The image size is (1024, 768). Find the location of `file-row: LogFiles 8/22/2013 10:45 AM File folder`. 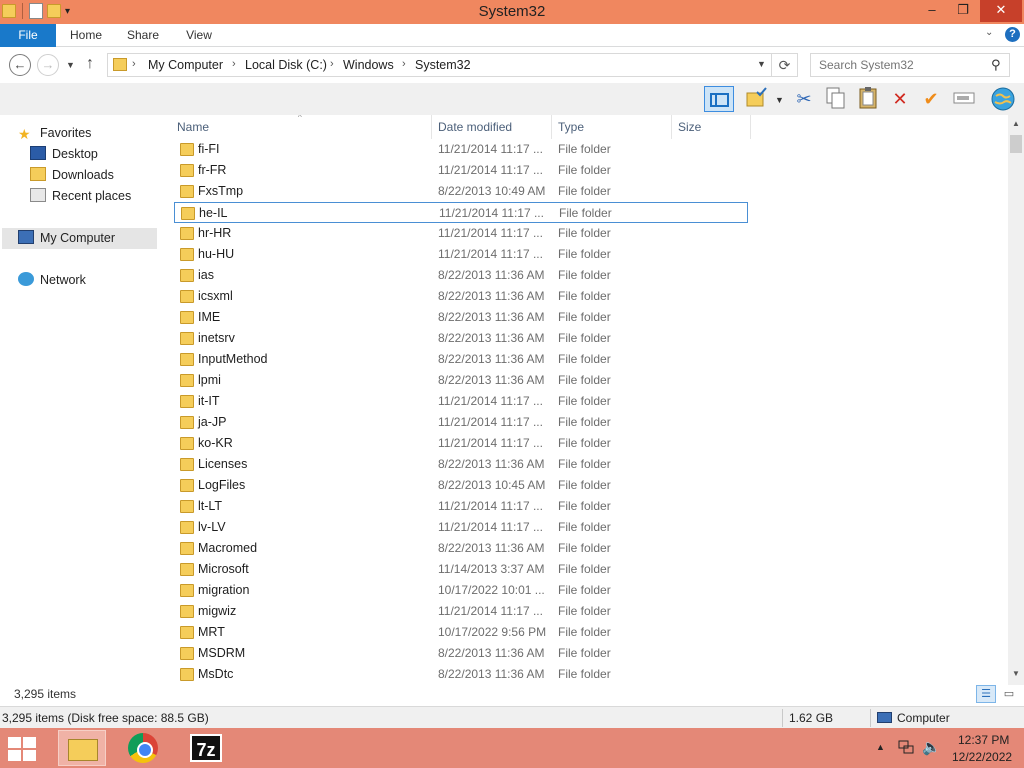

file-row: LogFiles 8/22/2013 10:45 AM File folder is located at coordinates (461, 485).